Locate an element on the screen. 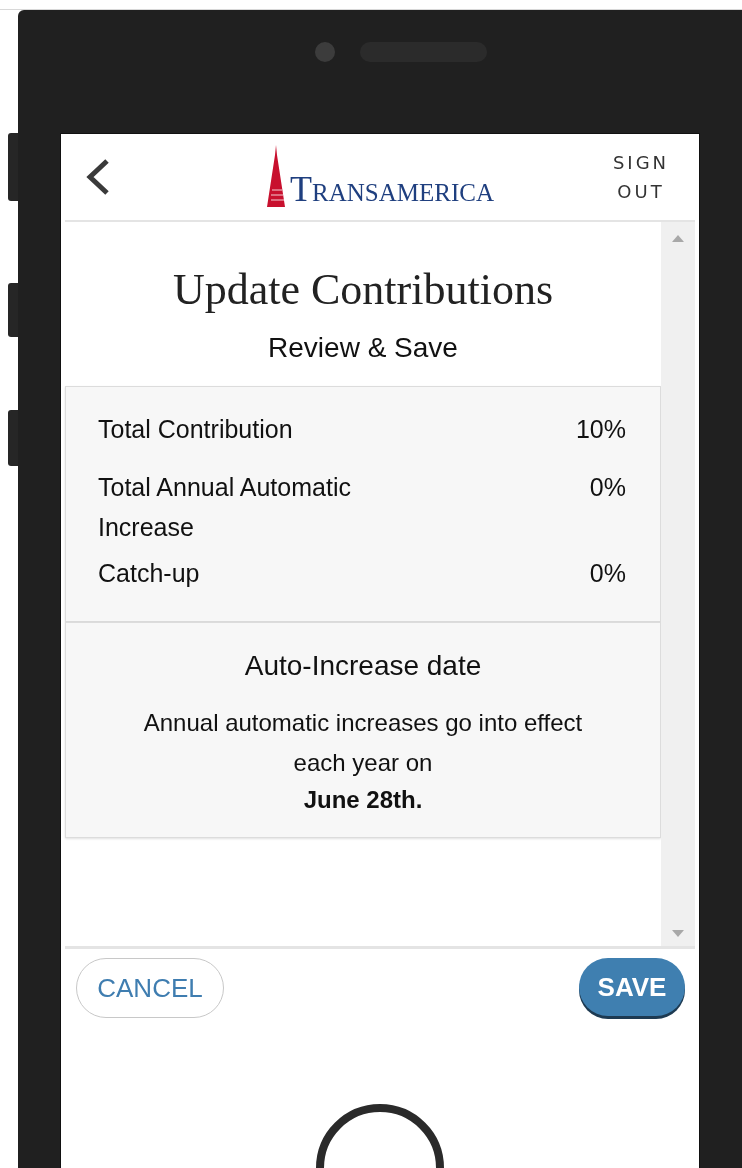 This screenshot has width=742, height=1168. summary-label: Total Annual Automatic Increase is located at coordinates (225, 507).